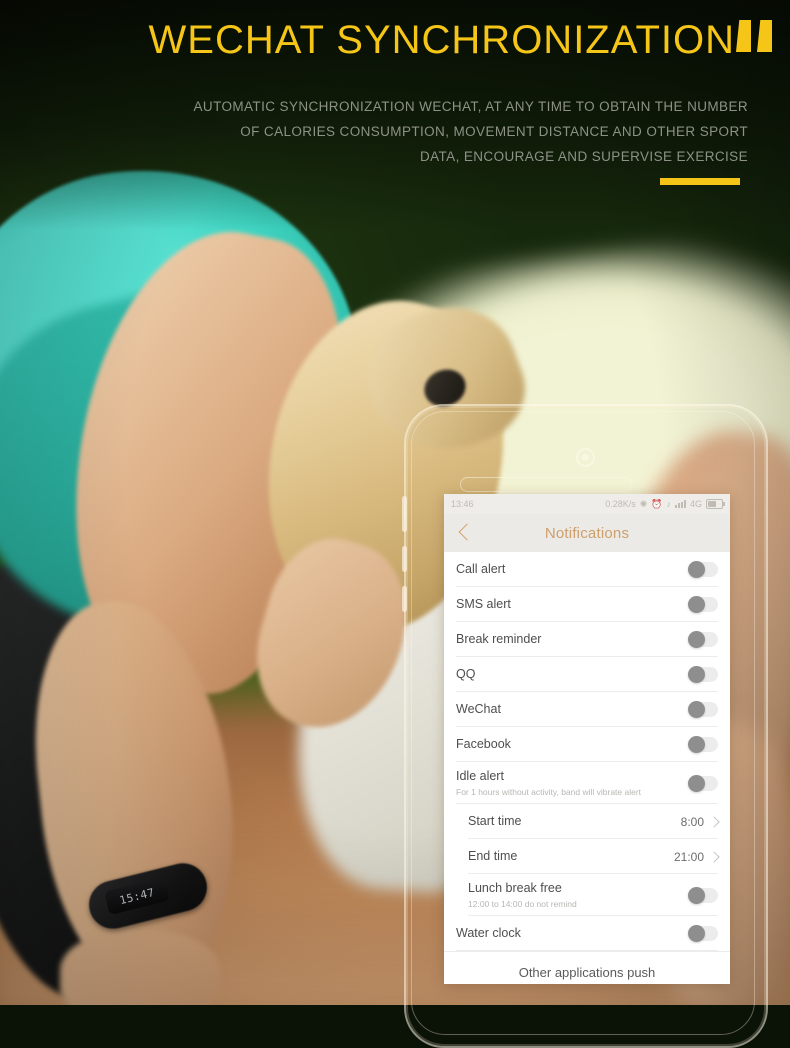 The height and width of the screenshot is (1048, 790). What do you see at coordinates (572, 569) in the screenshot?
I see `settings-row-labels: Call alert` at bounding box center [572, 569].